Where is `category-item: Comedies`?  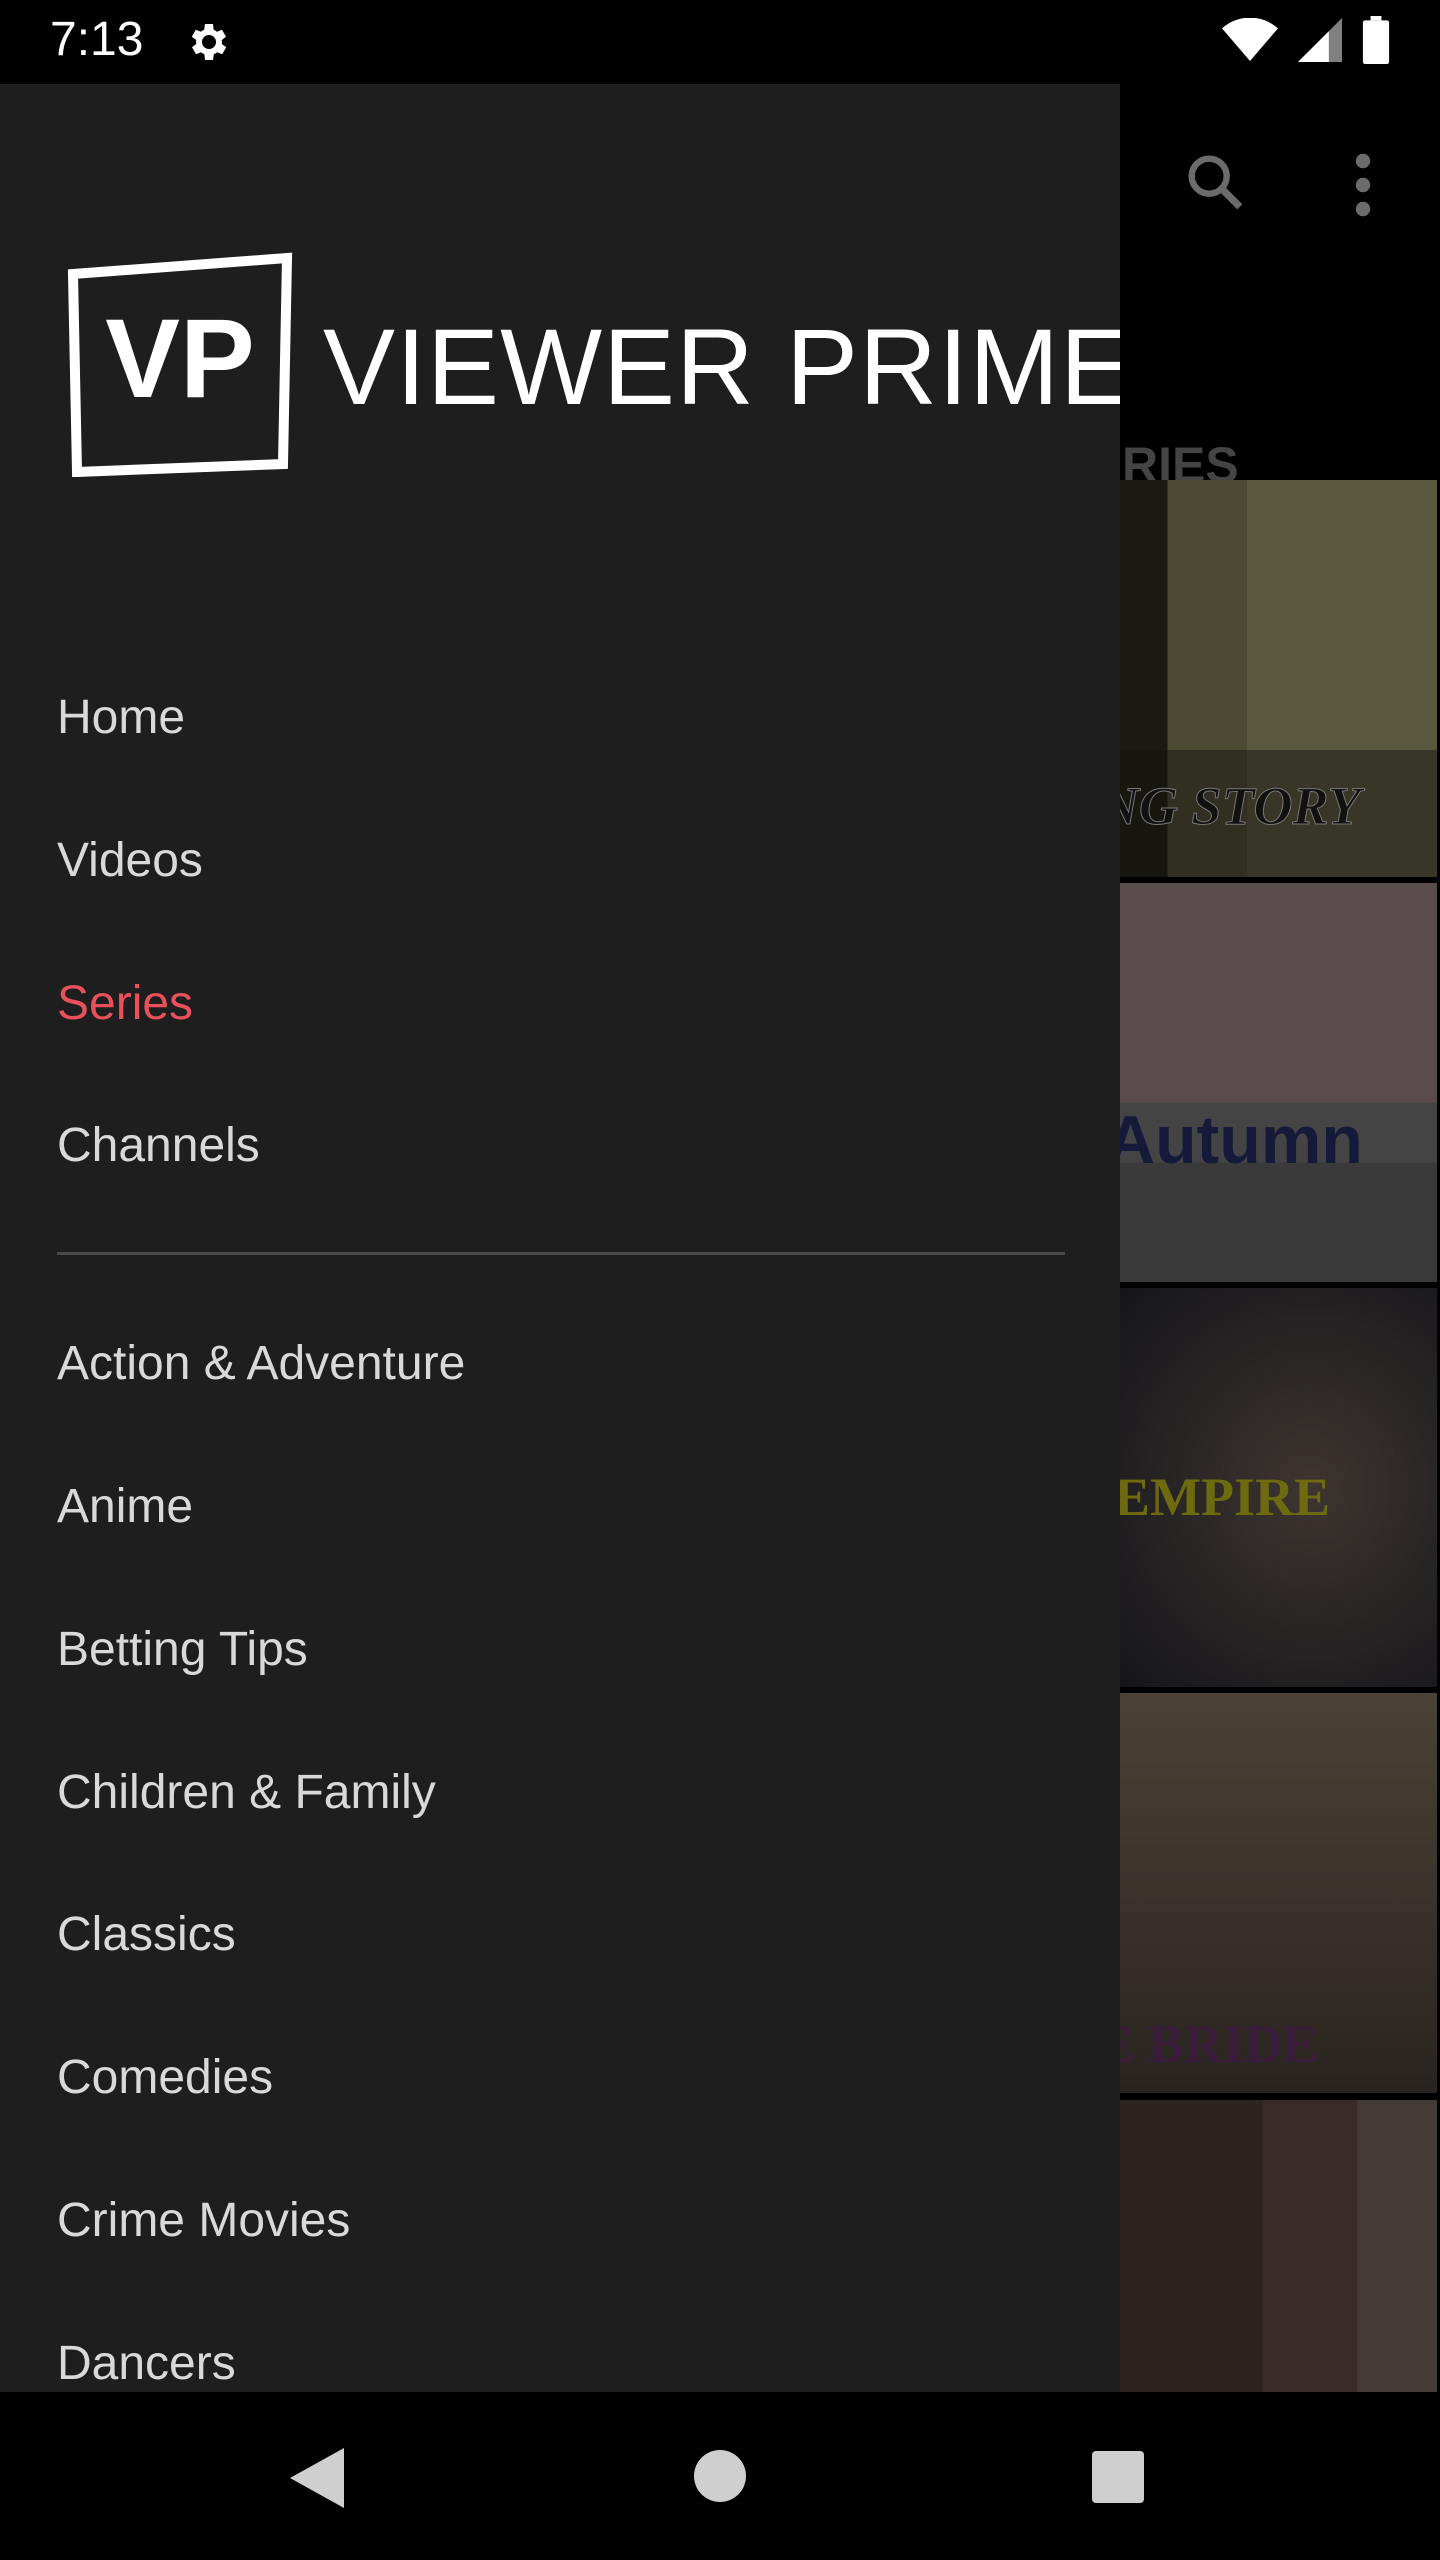 category-item: Comedies is located at coordinates (165, 2077).